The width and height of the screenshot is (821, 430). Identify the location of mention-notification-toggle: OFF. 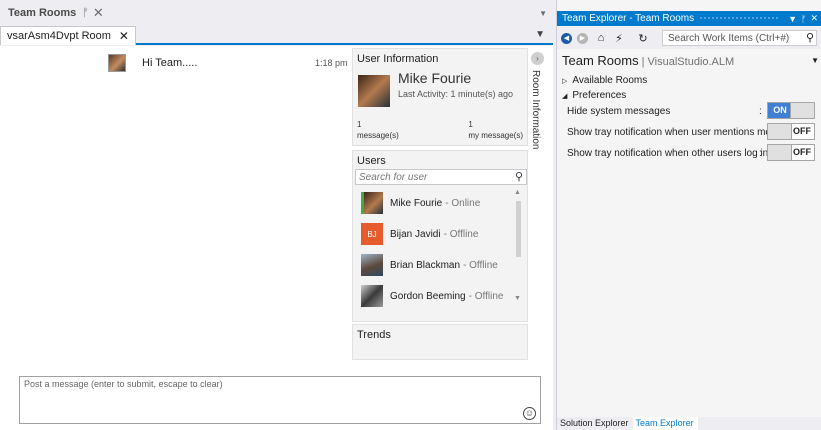
(791, 131).